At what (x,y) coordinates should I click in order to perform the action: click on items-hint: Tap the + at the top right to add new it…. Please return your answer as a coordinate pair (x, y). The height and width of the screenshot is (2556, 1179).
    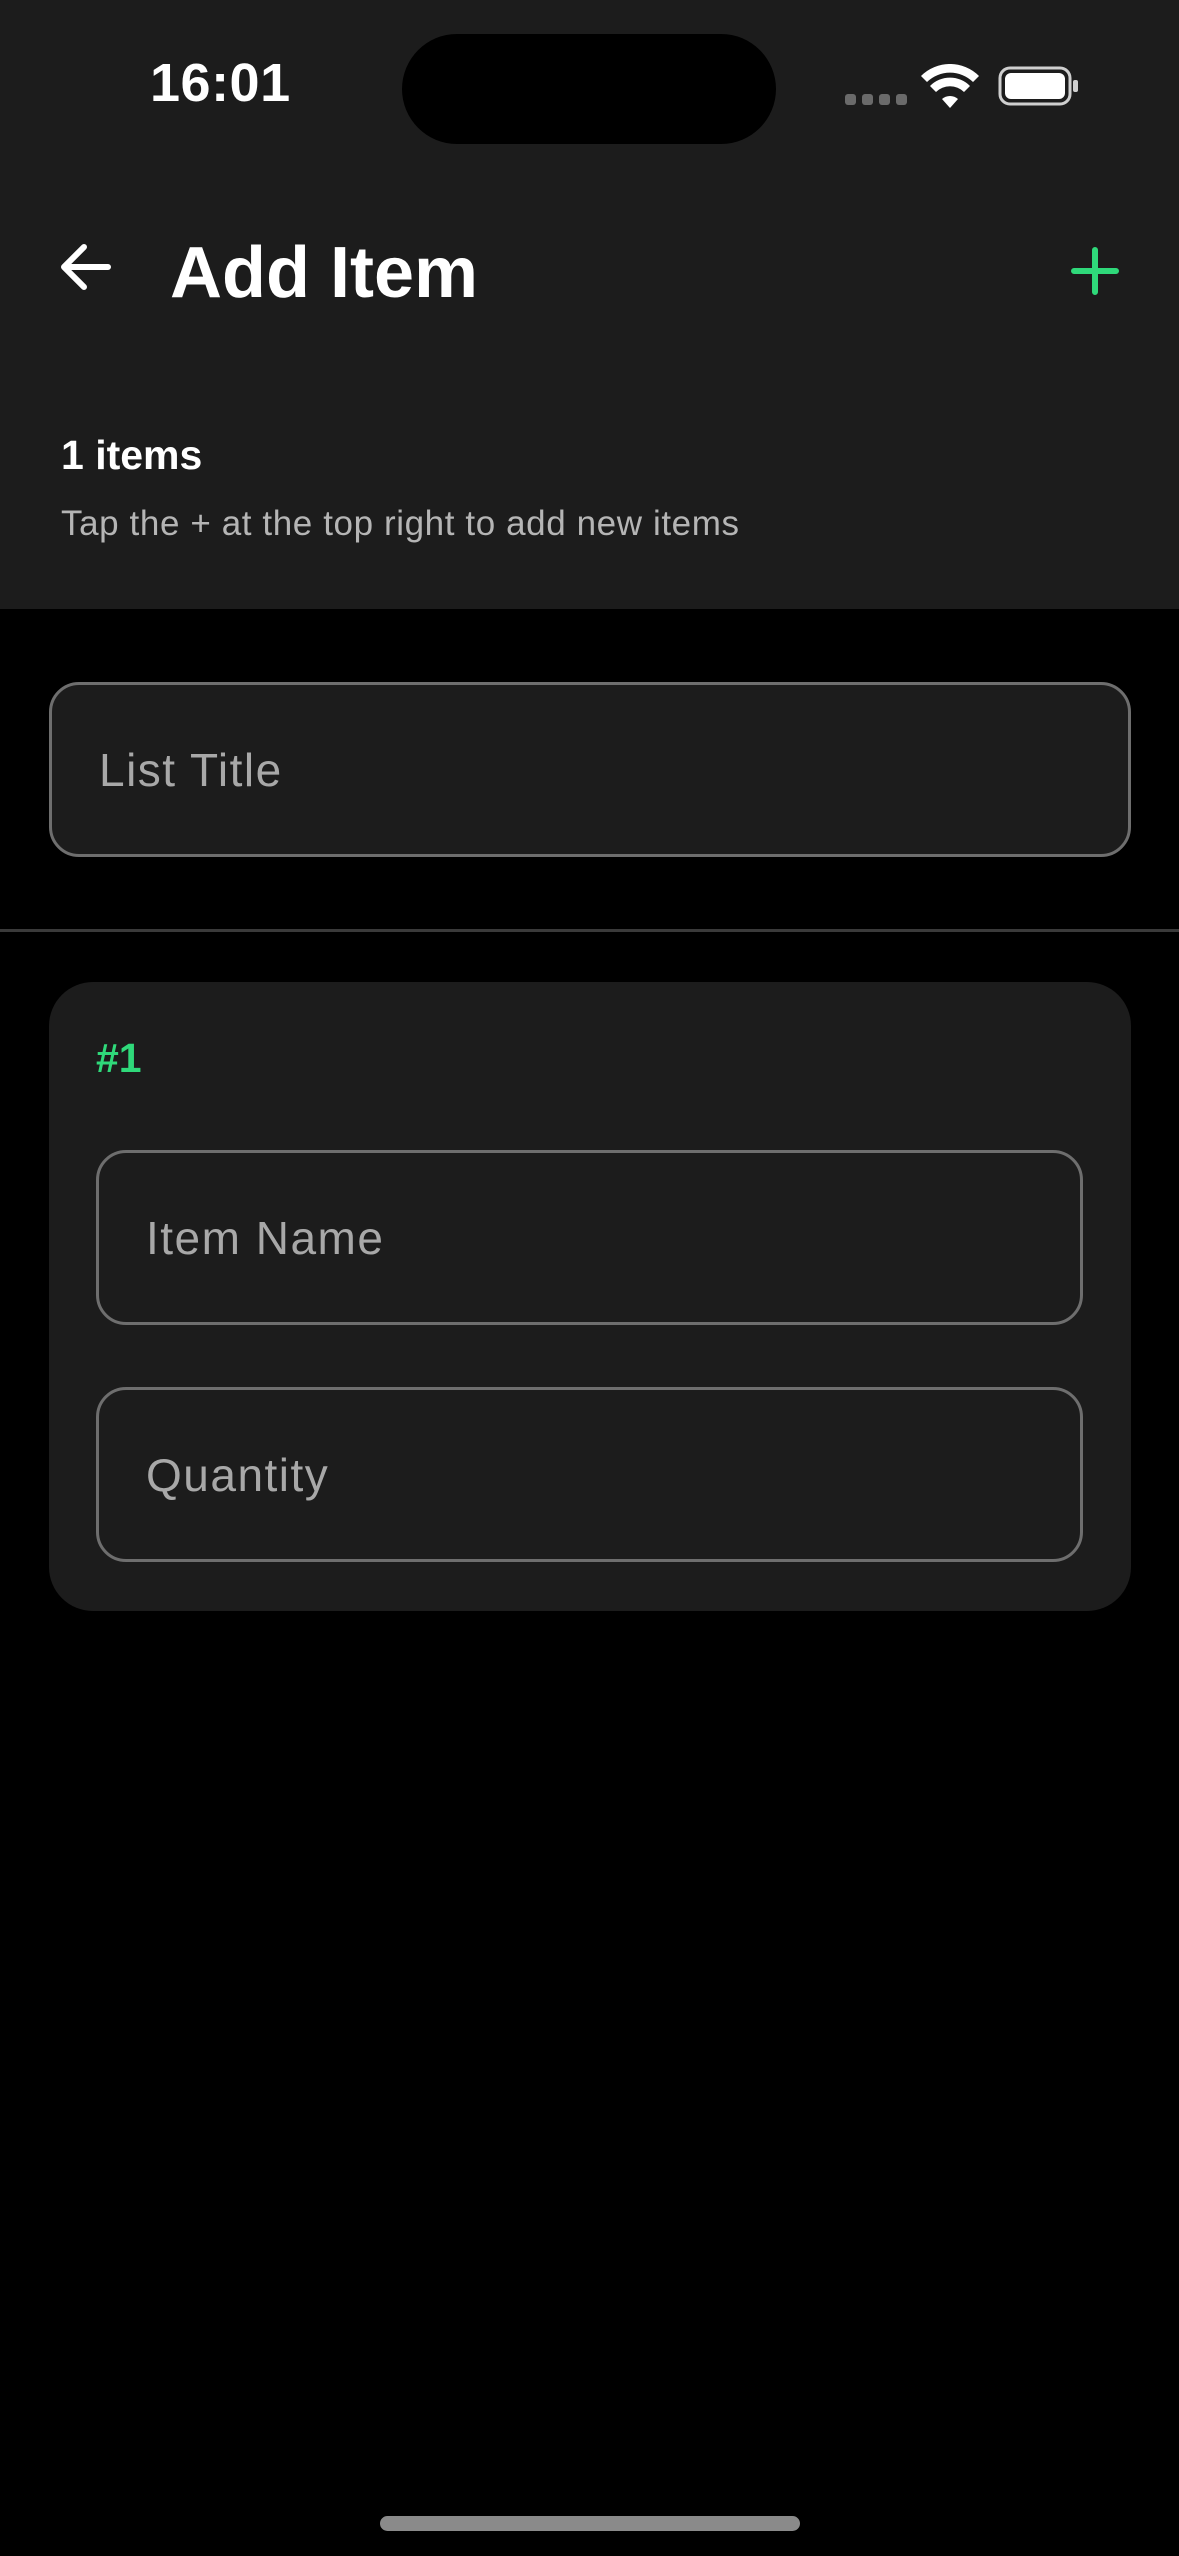
    Looking at the image, I should click on (400, 523).